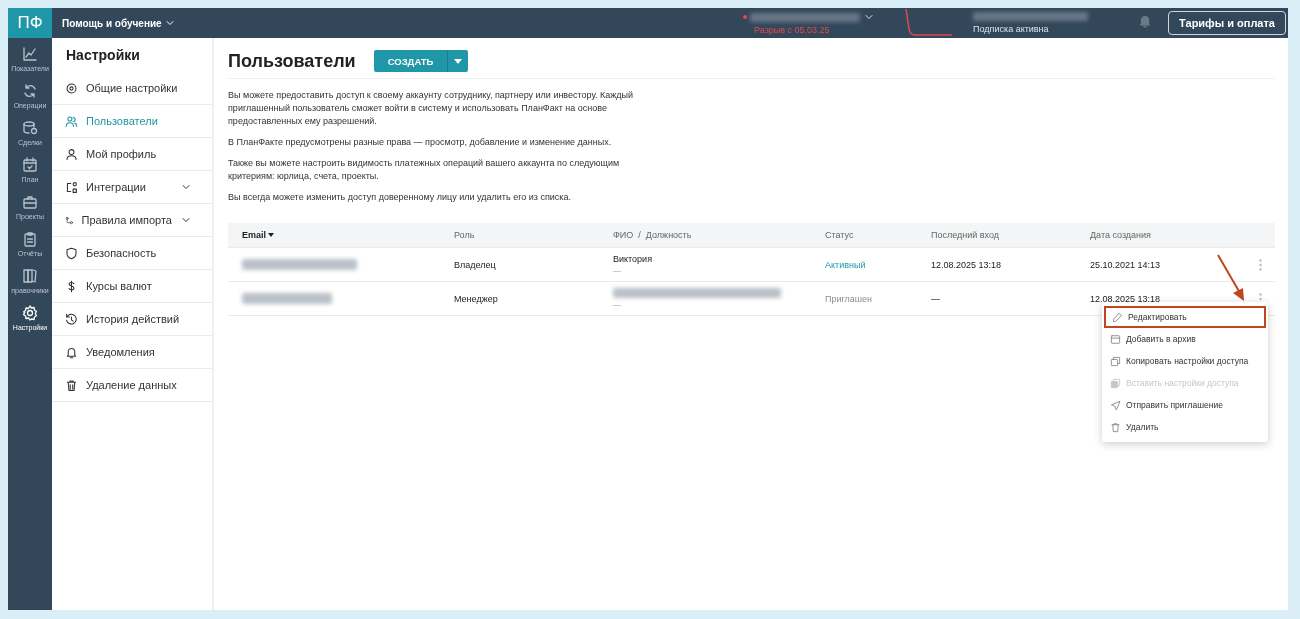 The height and width of the screenshot is (619, 1300). What do you see at coordinates (30, 202) in the screenshot?
I see `briefcase-icon` at bounding box center [30, 202].